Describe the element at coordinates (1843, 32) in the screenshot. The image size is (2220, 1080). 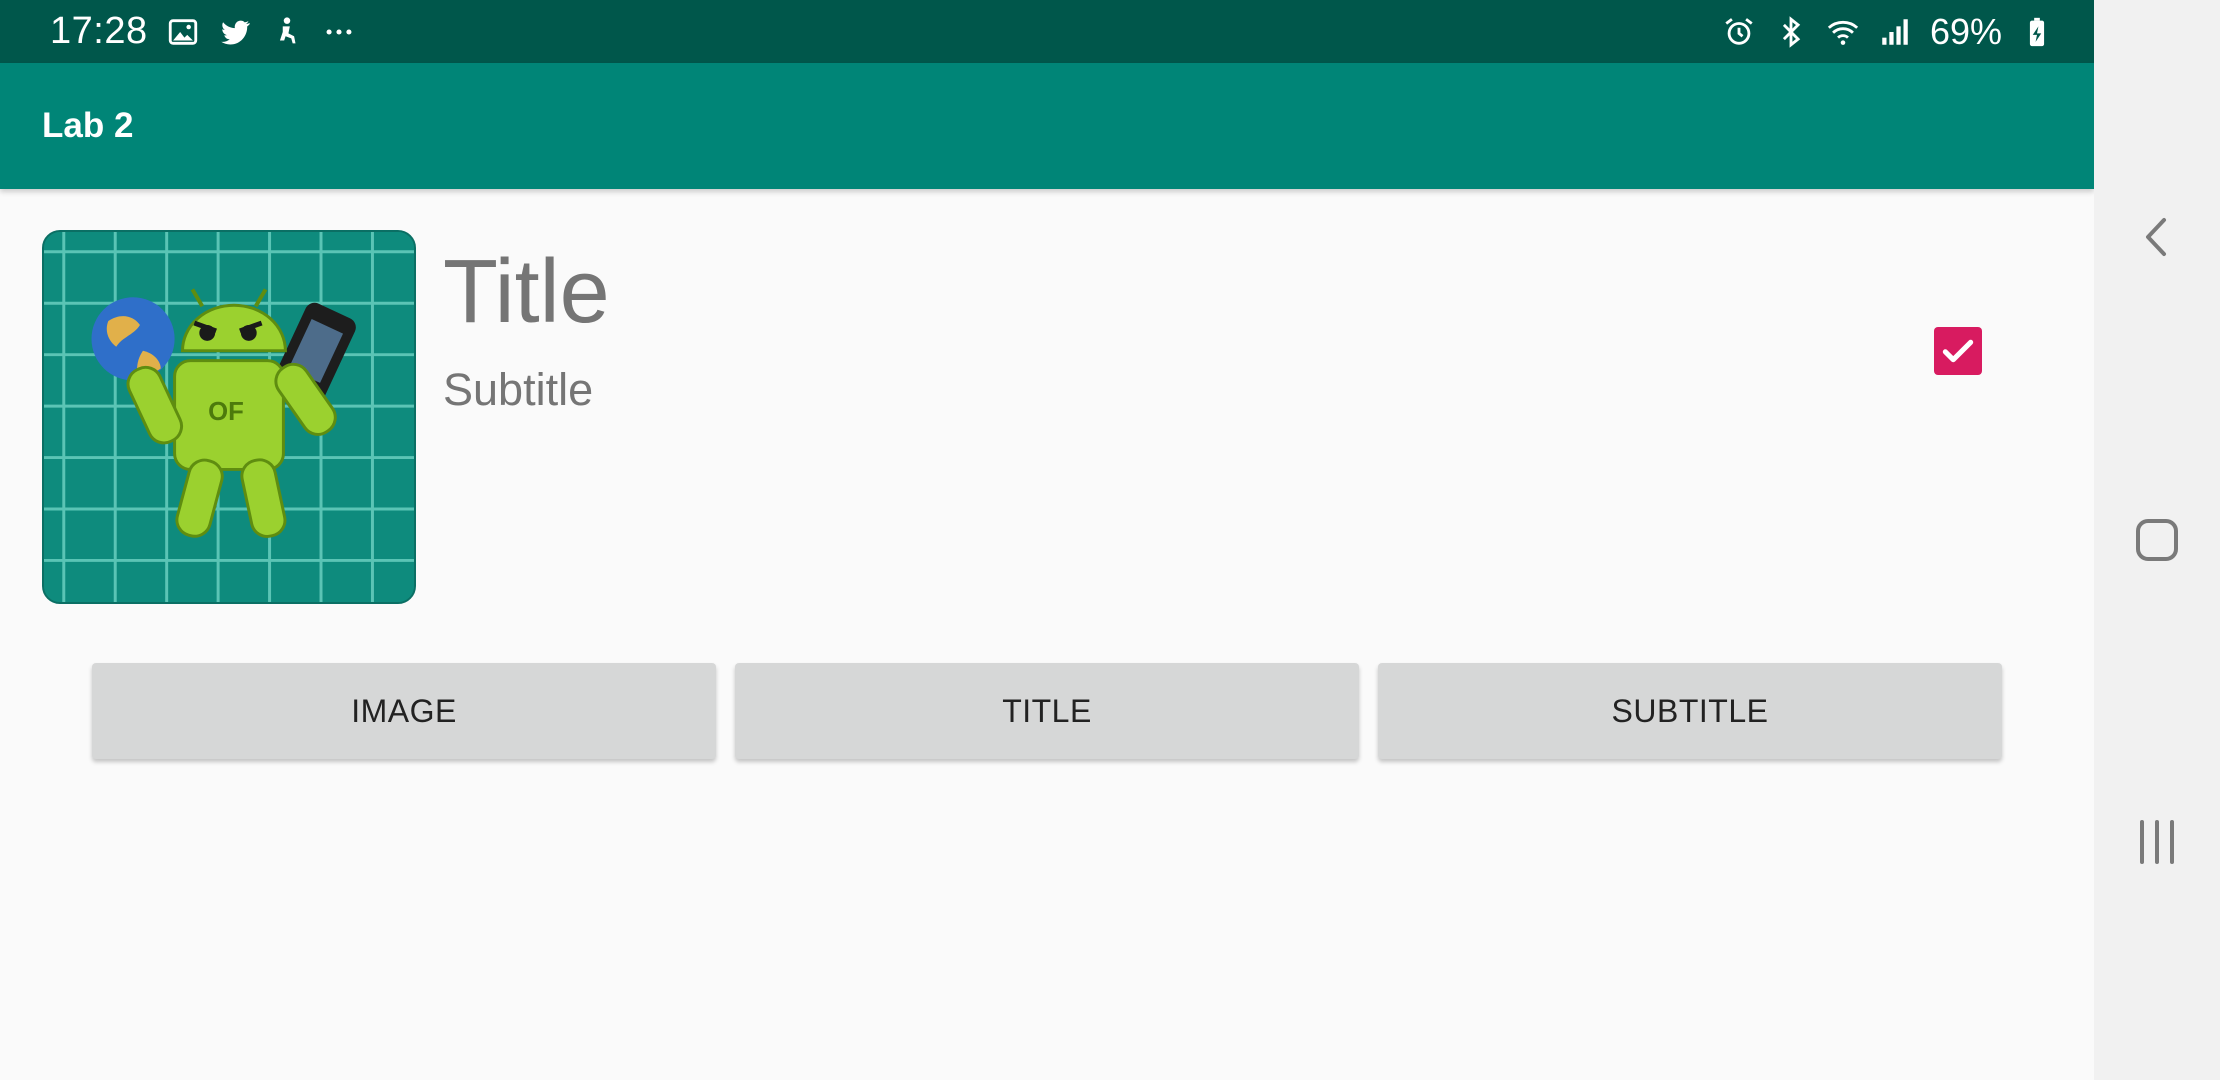
I see `wifi-icon` at that location.